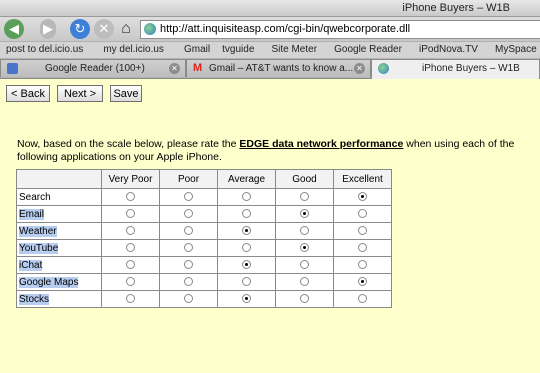  I want to click on bookmark-item: MySpace, so click(516, 50).